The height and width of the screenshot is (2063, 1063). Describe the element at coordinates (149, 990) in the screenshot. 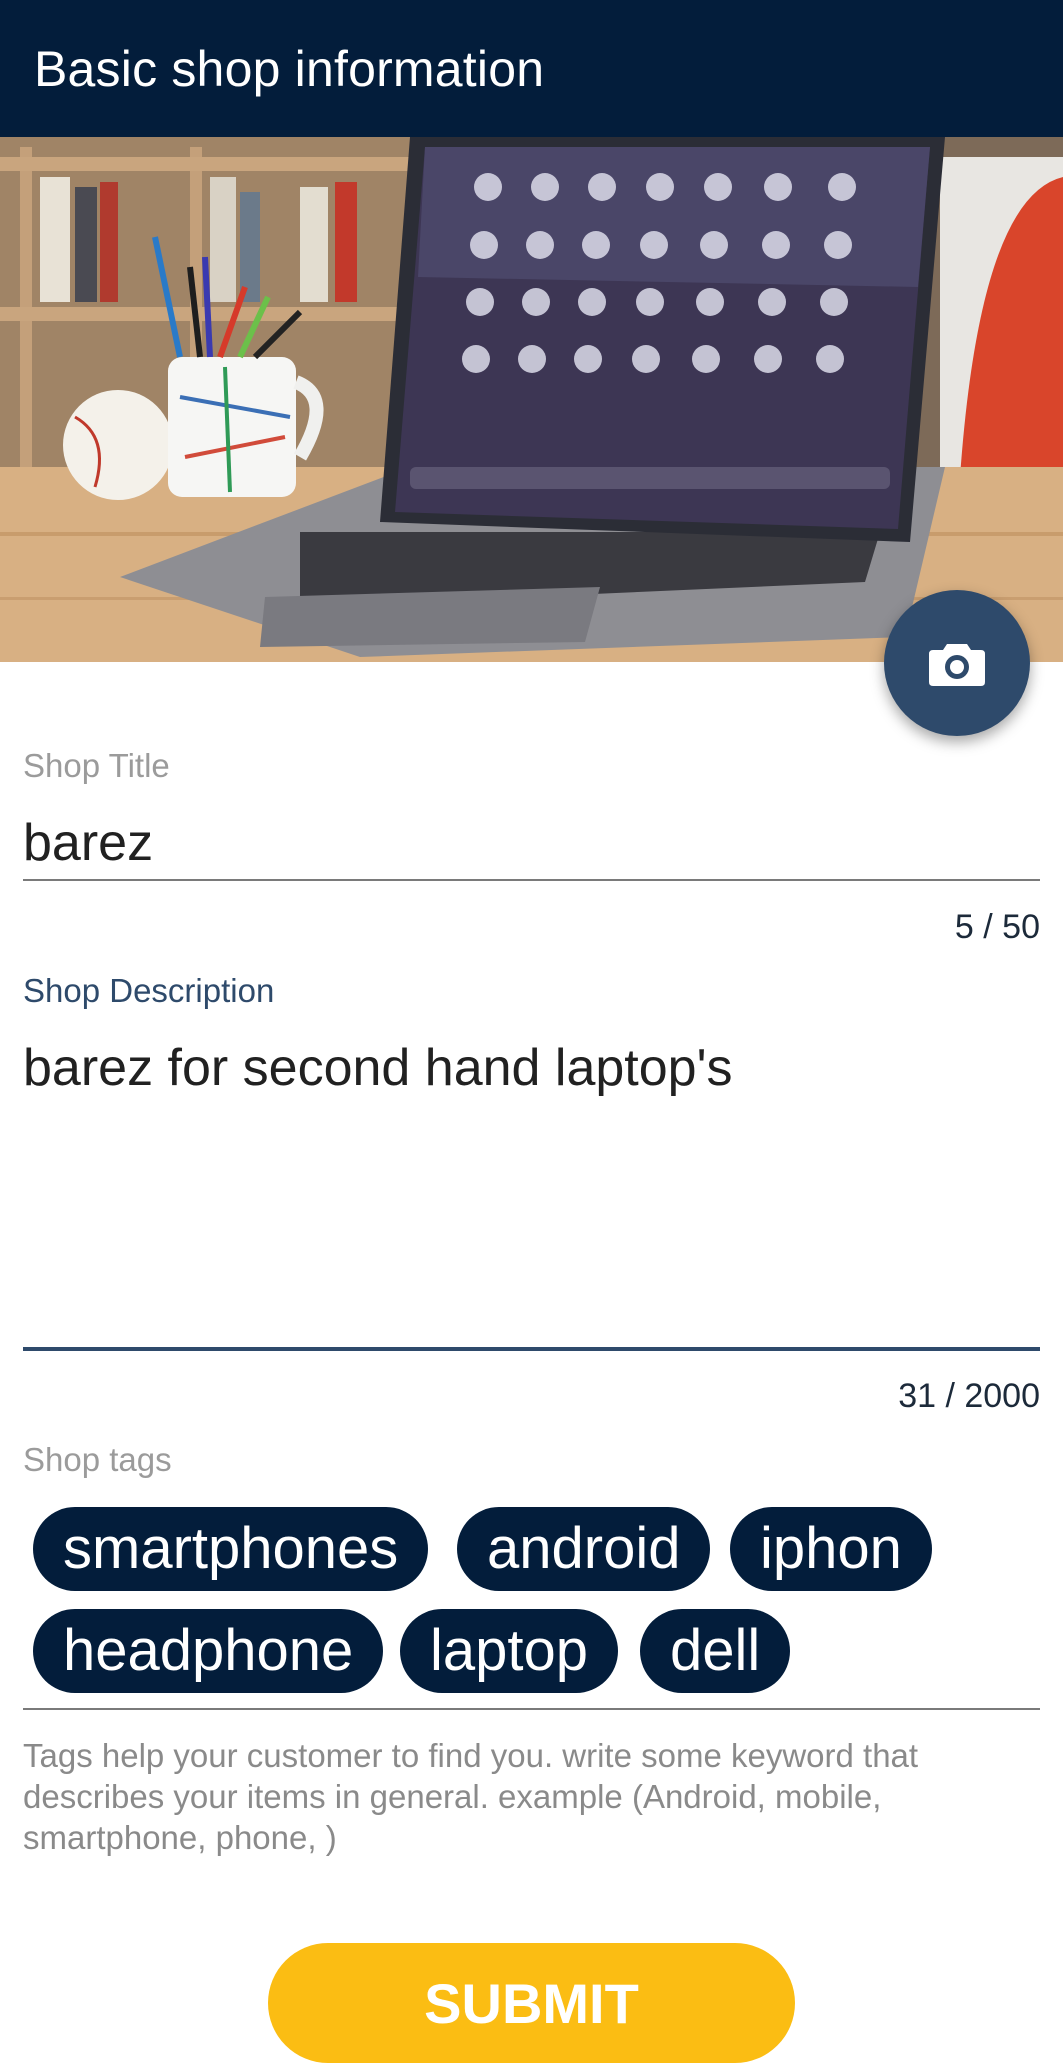

I see `shop-description-label: Shop Description` at that location.